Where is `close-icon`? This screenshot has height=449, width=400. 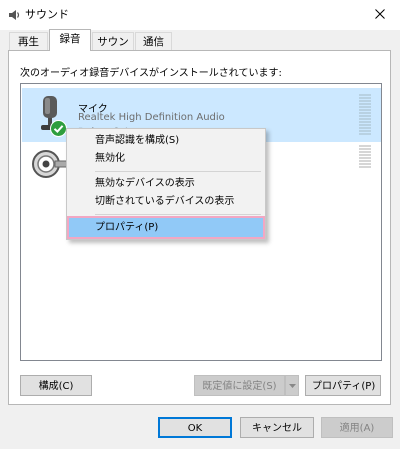
close-icon is located at coordinates (380, 14).